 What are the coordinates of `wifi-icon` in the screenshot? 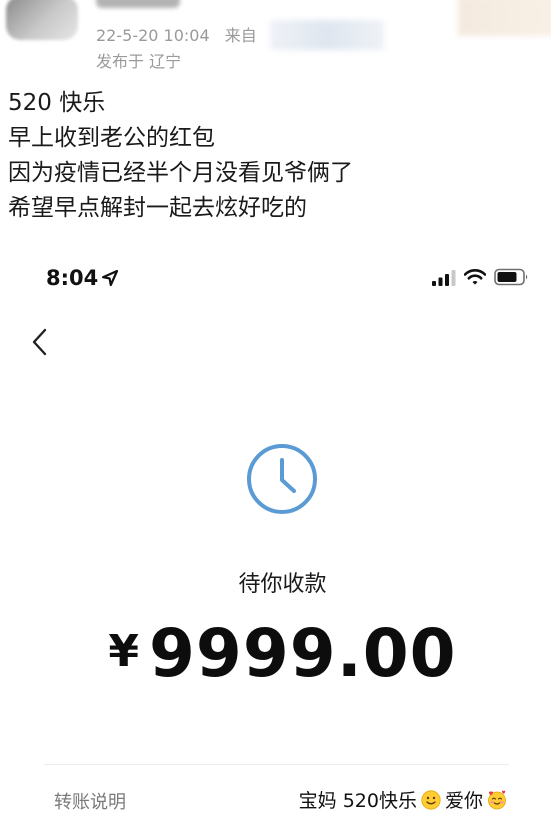 It's located at (475, 277).